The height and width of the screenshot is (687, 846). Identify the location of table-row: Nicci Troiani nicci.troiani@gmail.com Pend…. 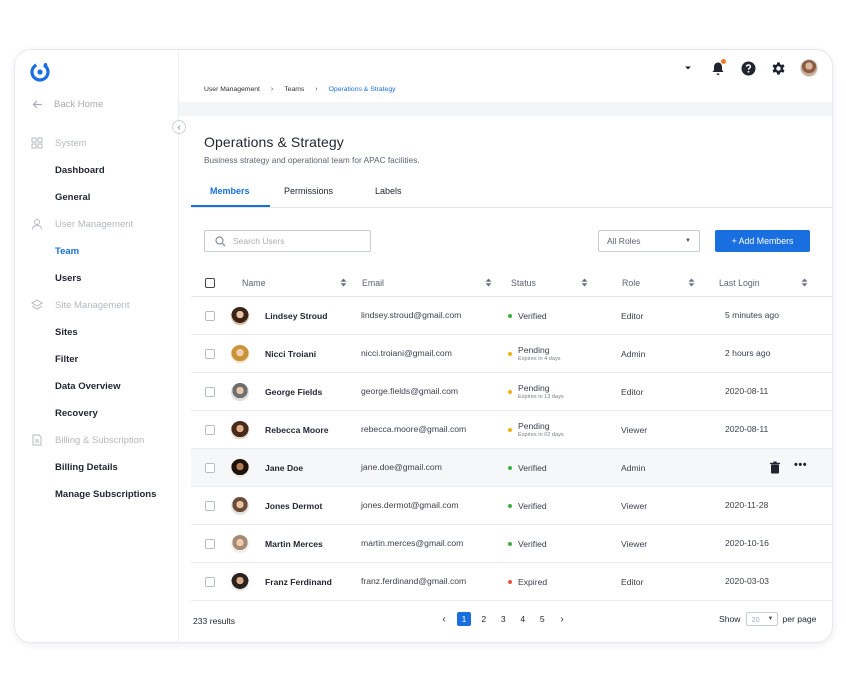
(511, 354).